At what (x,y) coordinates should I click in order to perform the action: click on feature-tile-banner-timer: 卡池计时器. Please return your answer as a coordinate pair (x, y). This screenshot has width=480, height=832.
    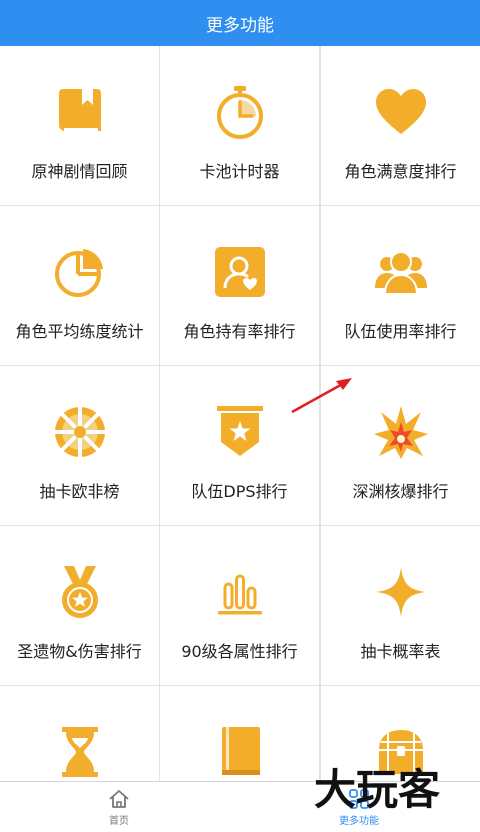
    Looking at the image, I should click on (239, 125).